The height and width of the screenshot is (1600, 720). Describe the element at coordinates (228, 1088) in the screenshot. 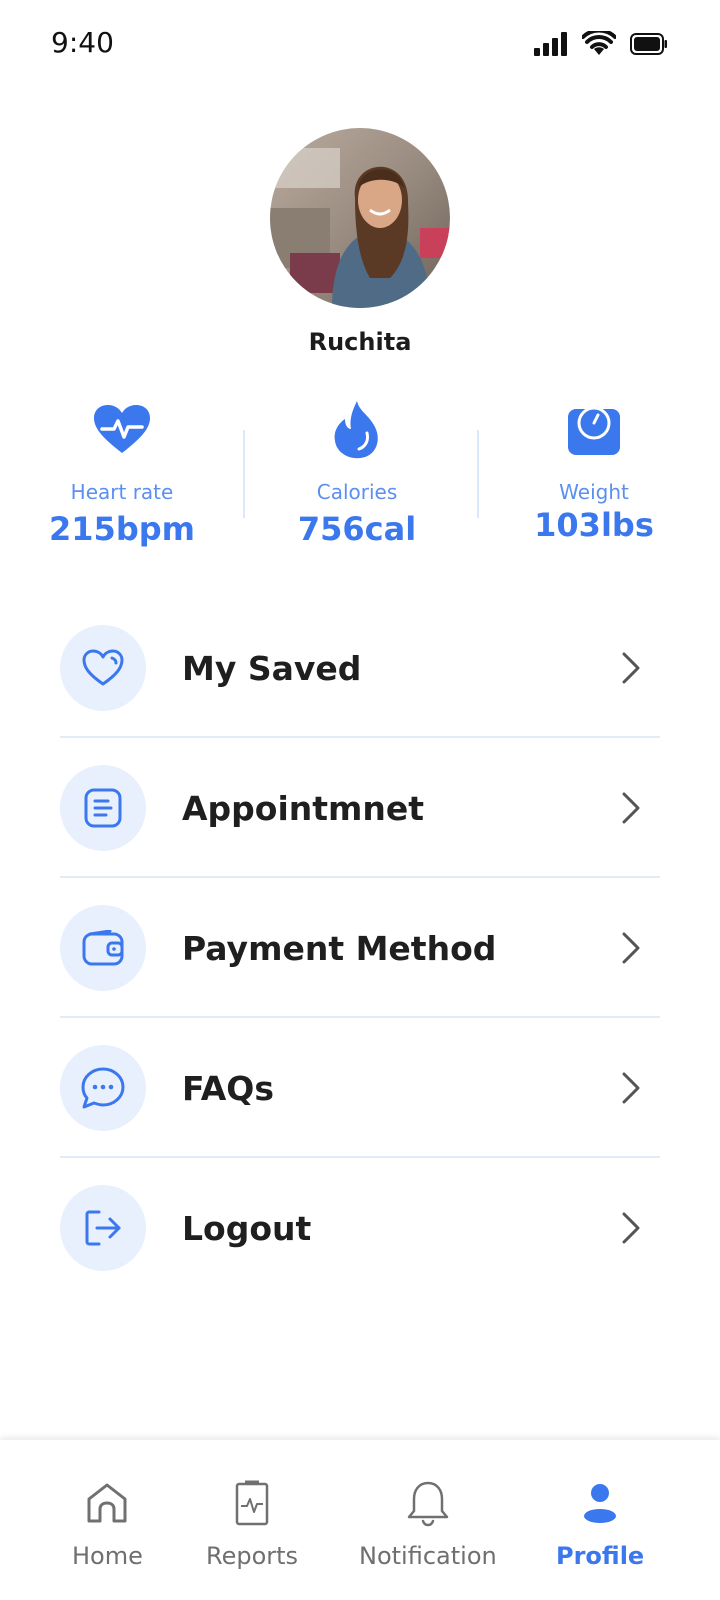

I see `menu-item-label: FAQs` at that location.